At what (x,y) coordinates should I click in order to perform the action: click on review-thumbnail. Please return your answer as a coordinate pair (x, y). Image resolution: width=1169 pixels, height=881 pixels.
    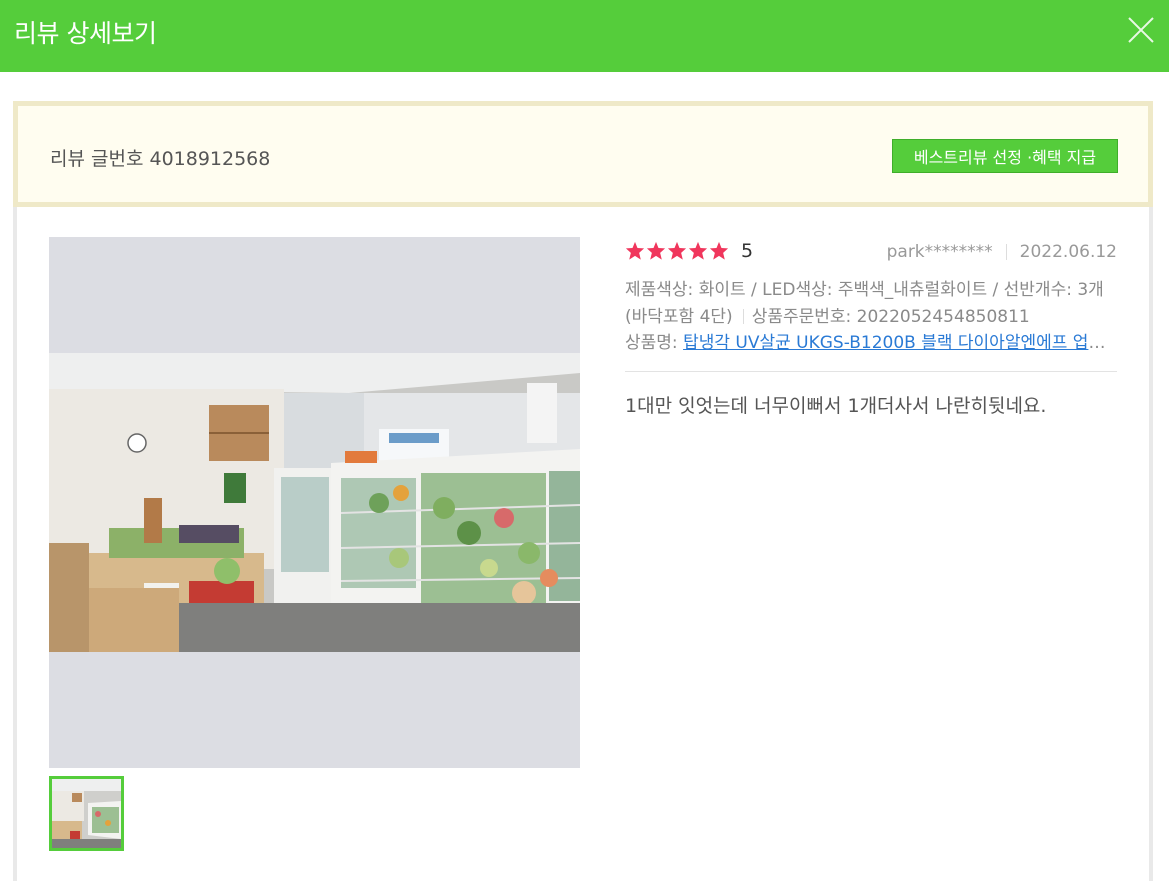
    Looking at the image, I should click on (86, 813).